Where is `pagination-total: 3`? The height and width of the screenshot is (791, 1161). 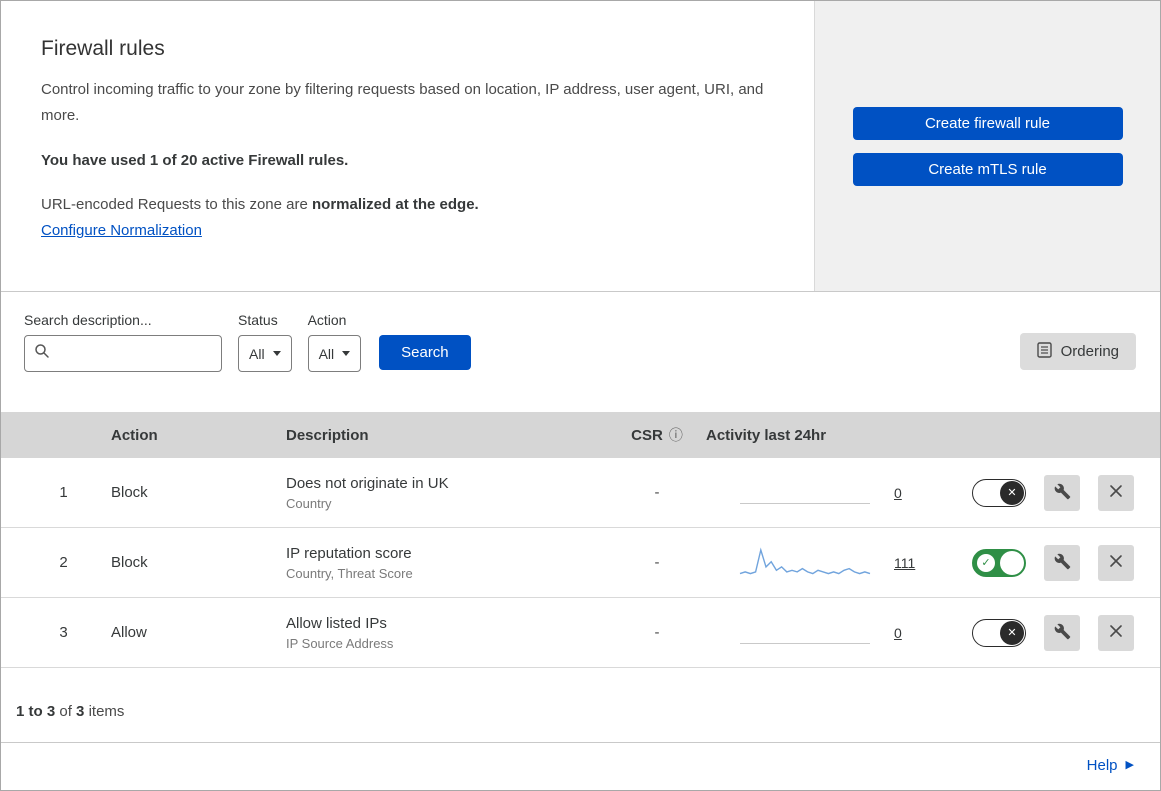
pagination-total: 3 is located at coordinates (80, 711).